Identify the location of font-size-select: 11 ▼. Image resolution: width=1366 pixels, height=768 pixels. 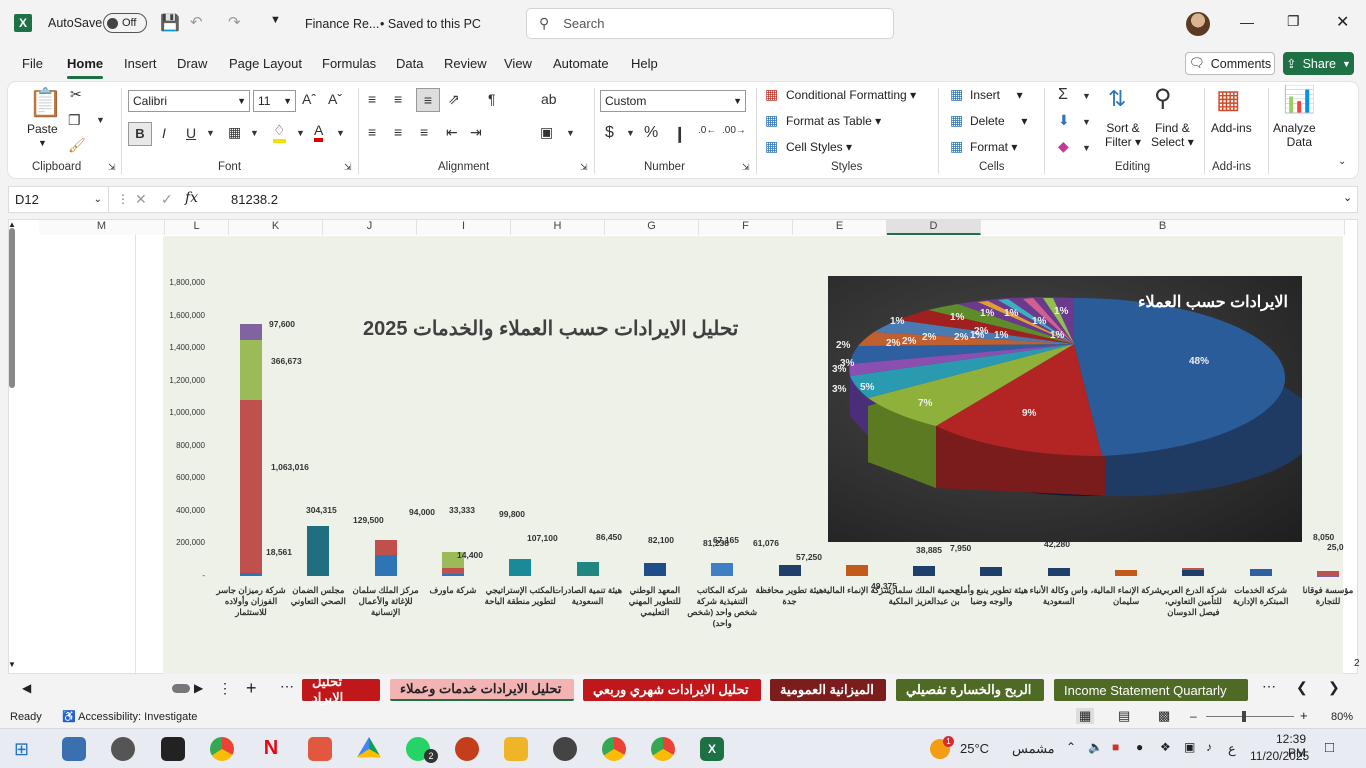
(274, 101).